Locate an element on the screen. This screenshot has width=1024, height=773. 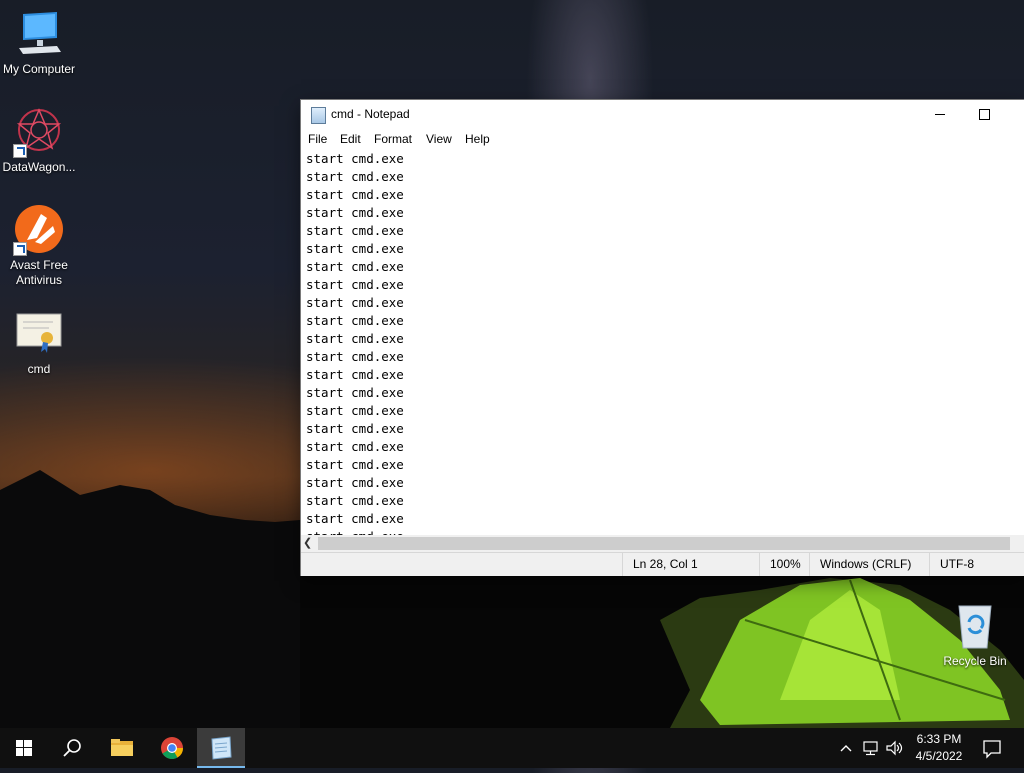
volume-button is located at coordinates (894, 748).